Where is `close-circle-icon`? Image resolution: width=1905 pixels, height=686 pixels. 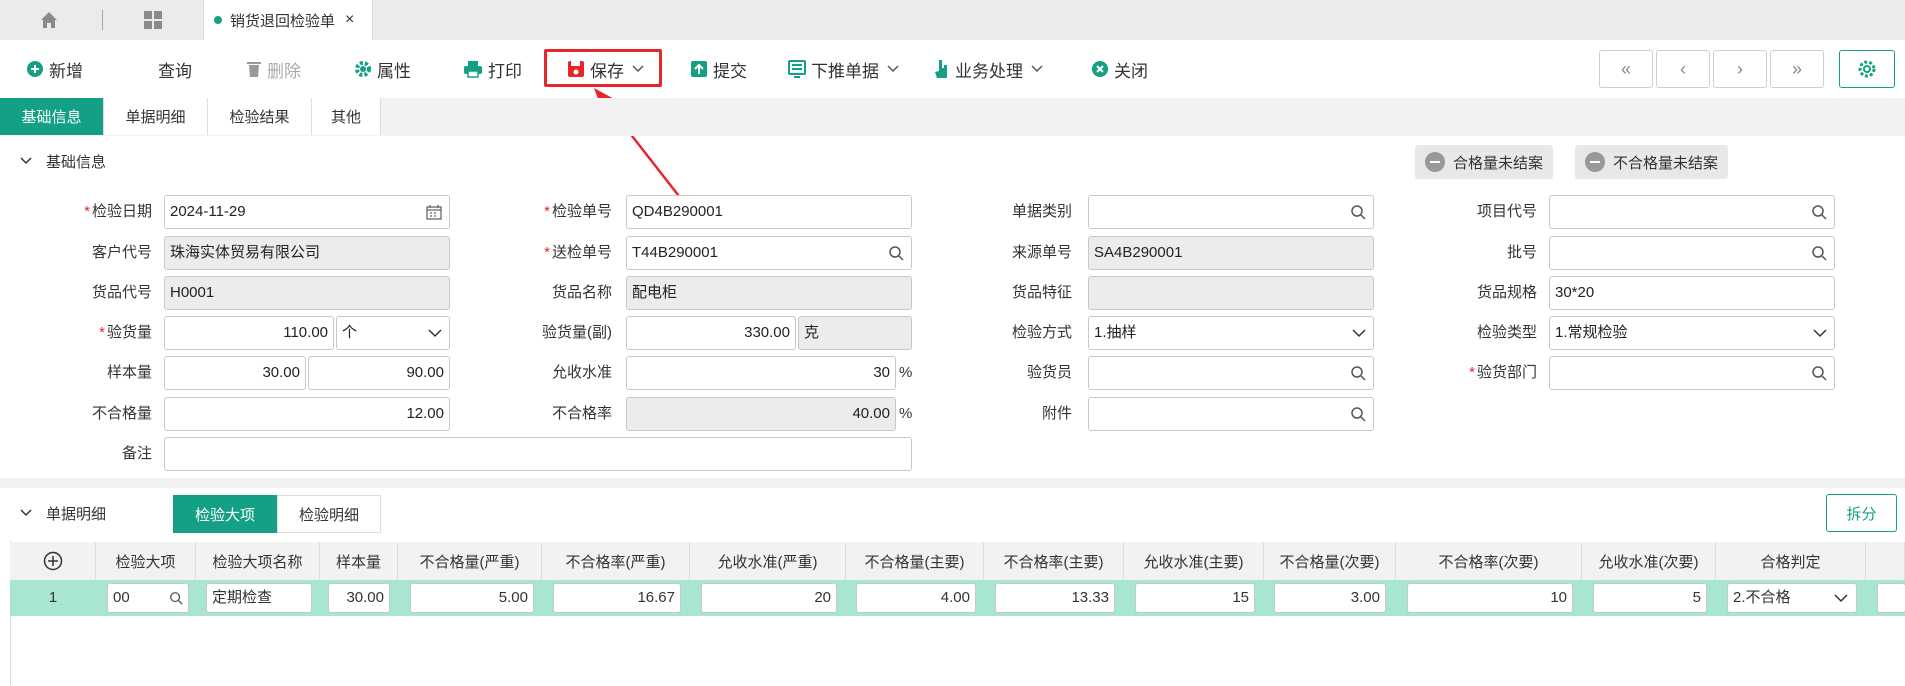 close-circle-icon is located at coordinates (1100, 69).